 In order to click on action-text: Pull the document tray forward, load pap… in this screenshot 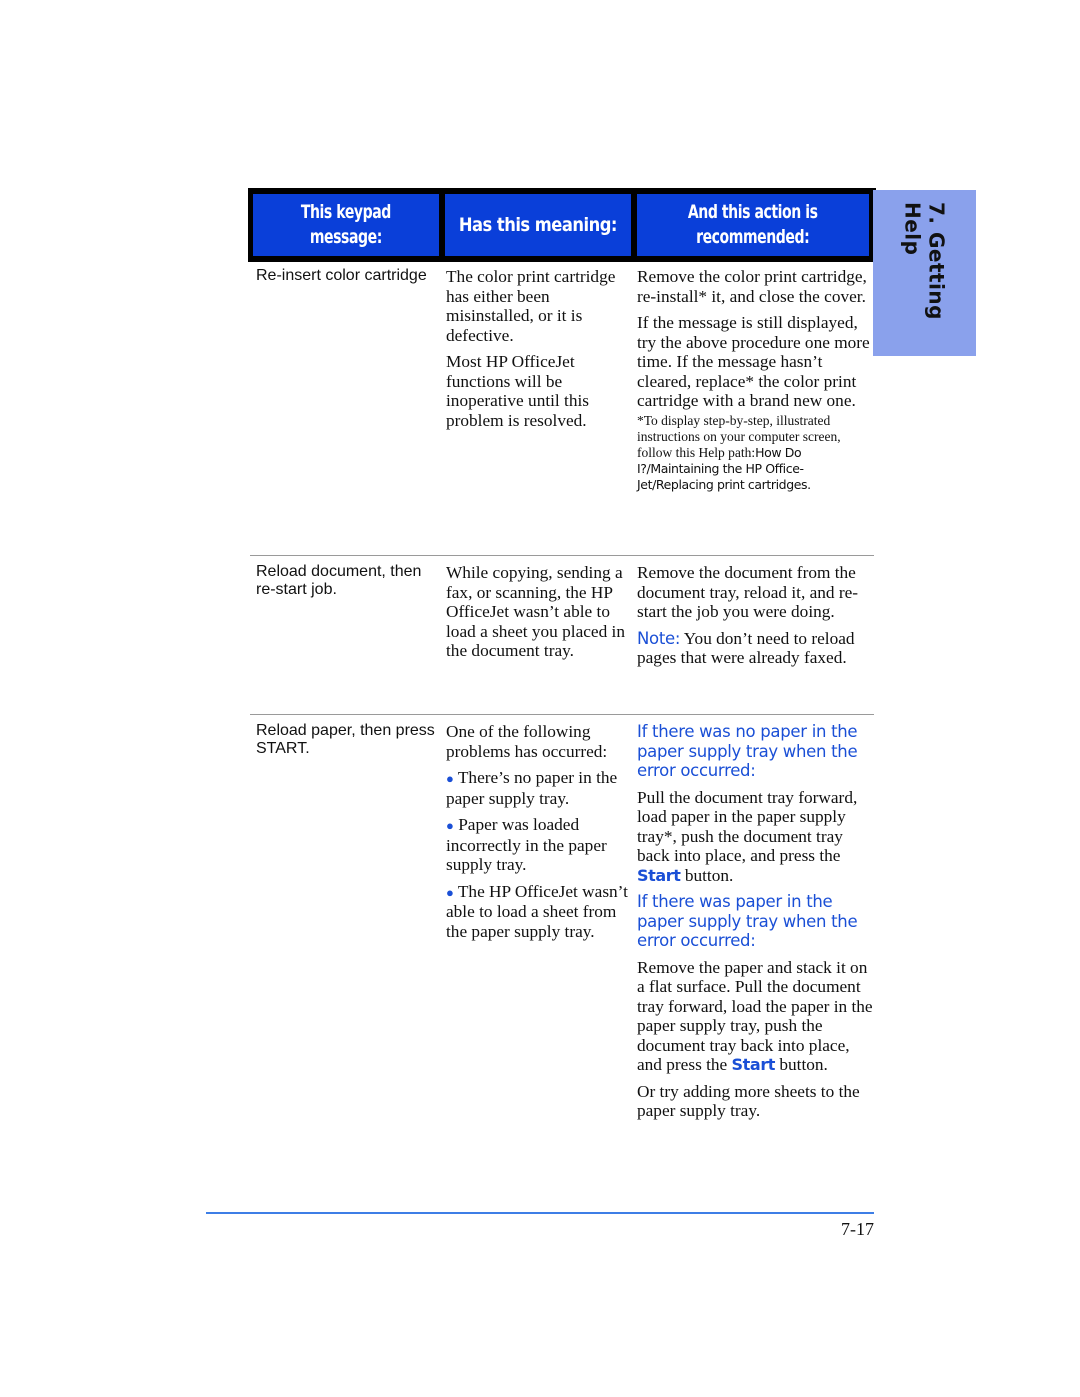, I will do `click(747, 826)`.